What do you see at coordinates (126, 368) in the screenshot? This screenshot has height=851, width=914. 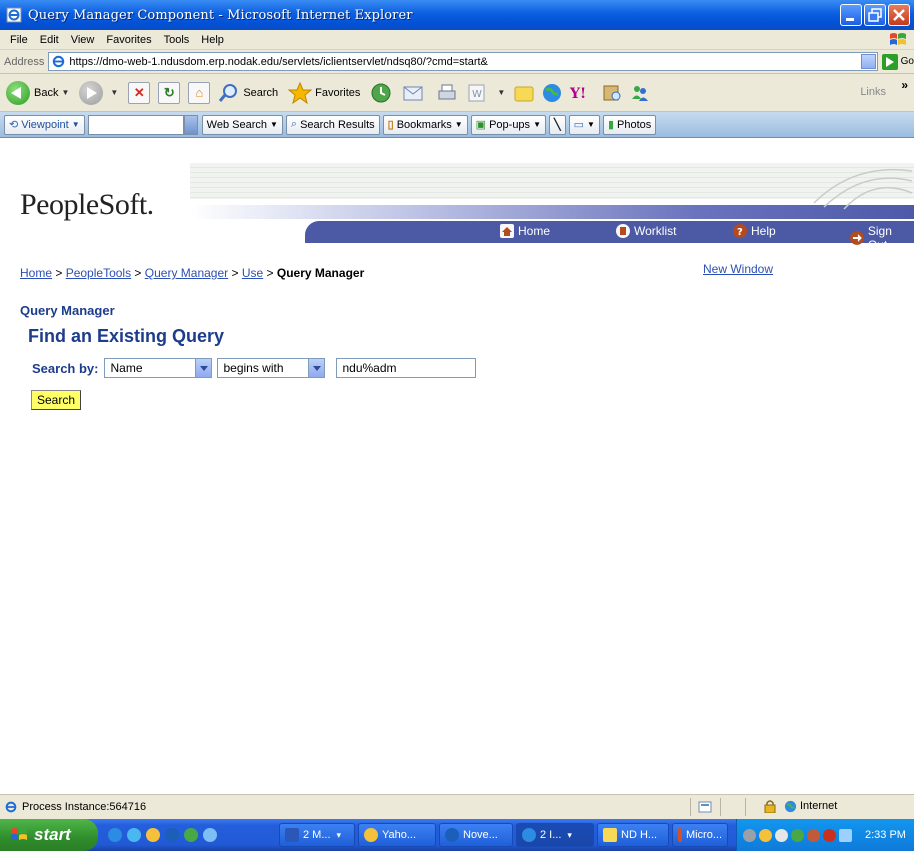 I see `search-by-value: Name` at bounding box center [126, 368].